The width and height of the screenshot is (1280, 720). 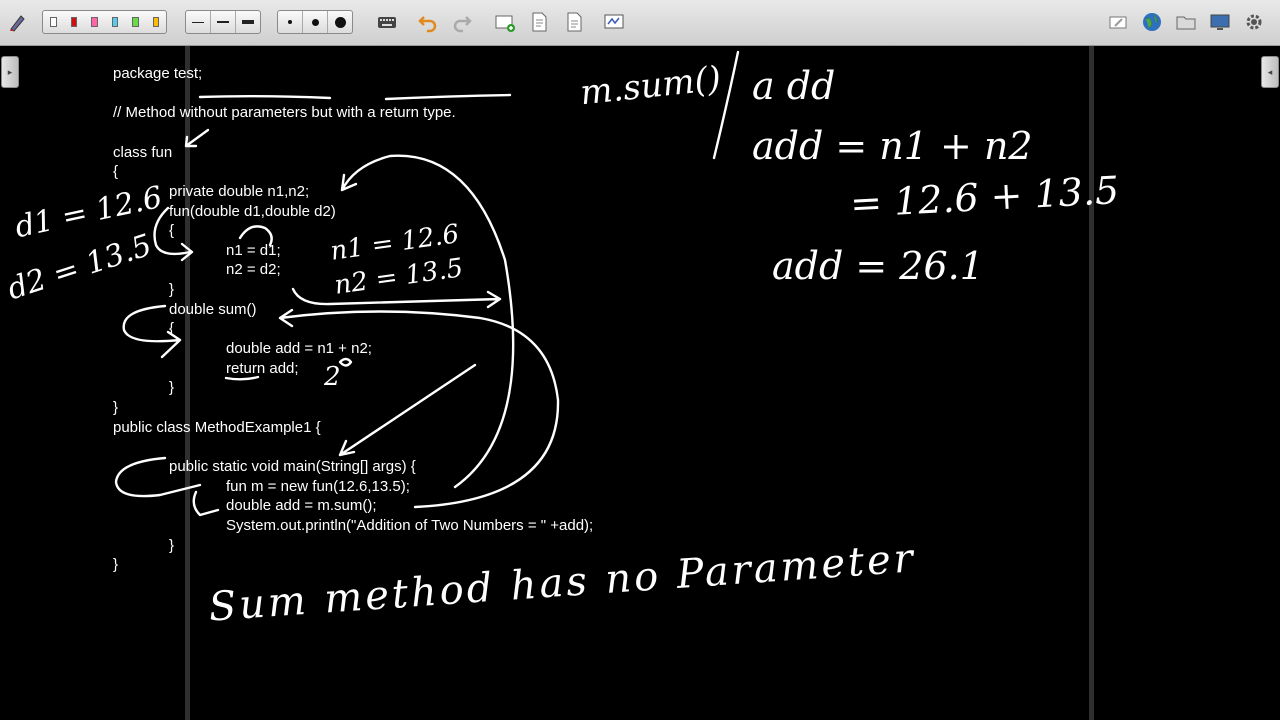 I want to click on ink-curl-stroke, so click(x=255, y=236).